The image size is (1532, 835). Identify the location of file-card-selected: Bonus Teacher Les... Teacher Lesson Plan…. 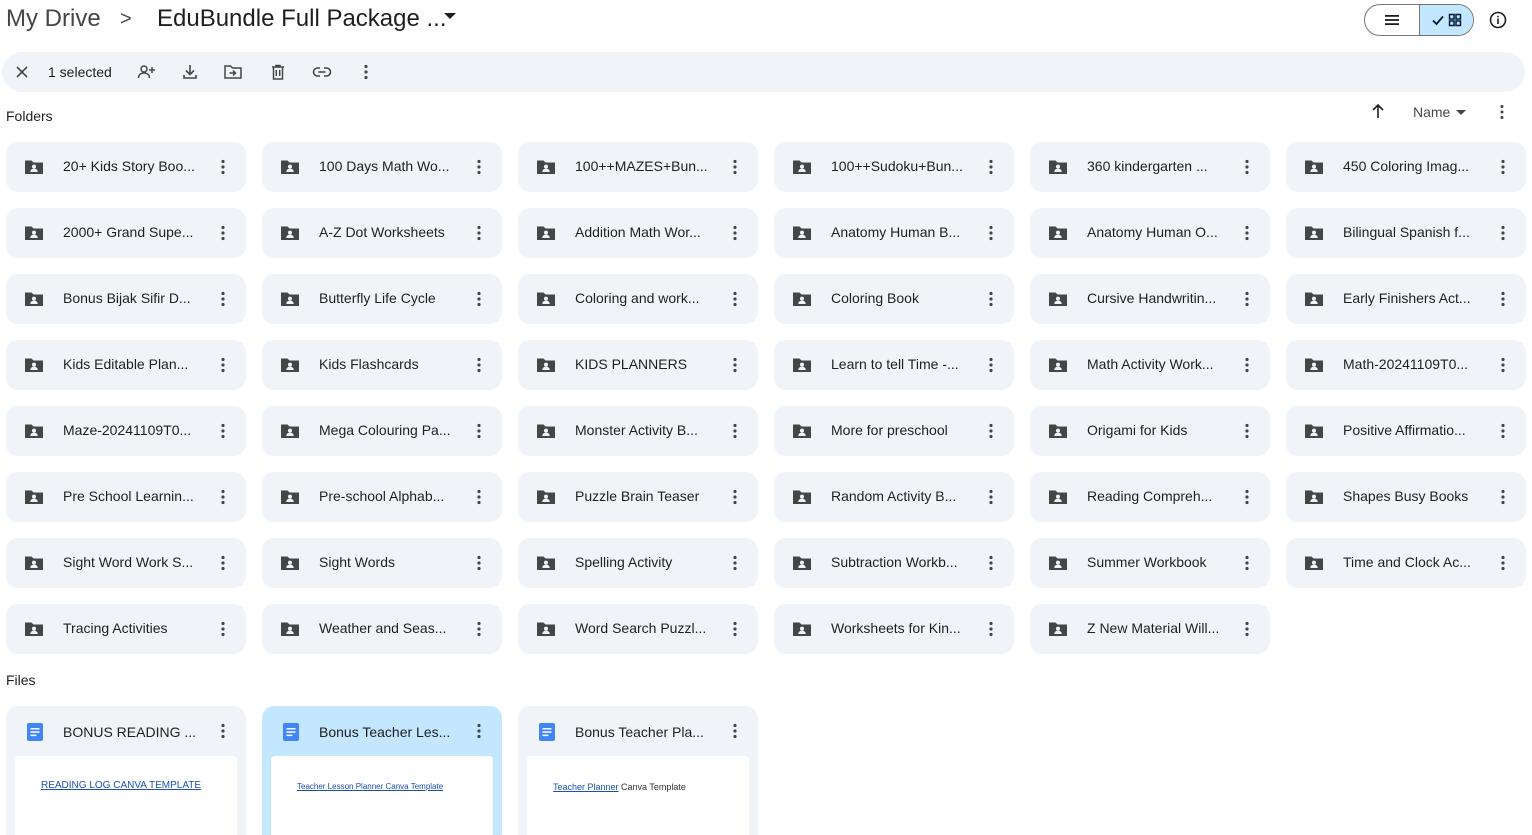
(382, 770).